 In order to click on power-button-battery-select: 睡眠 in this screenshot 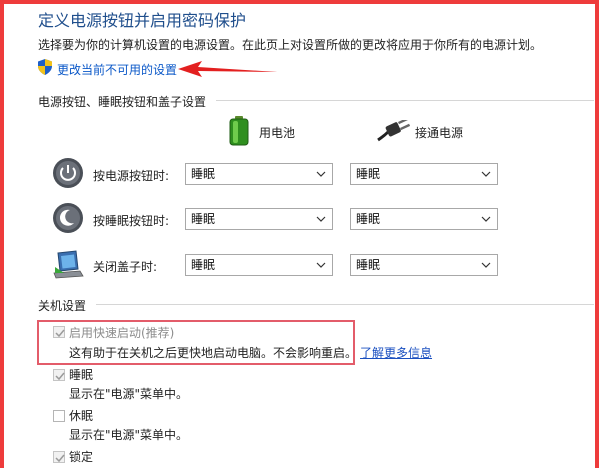, I will do `click(259, 174)`.